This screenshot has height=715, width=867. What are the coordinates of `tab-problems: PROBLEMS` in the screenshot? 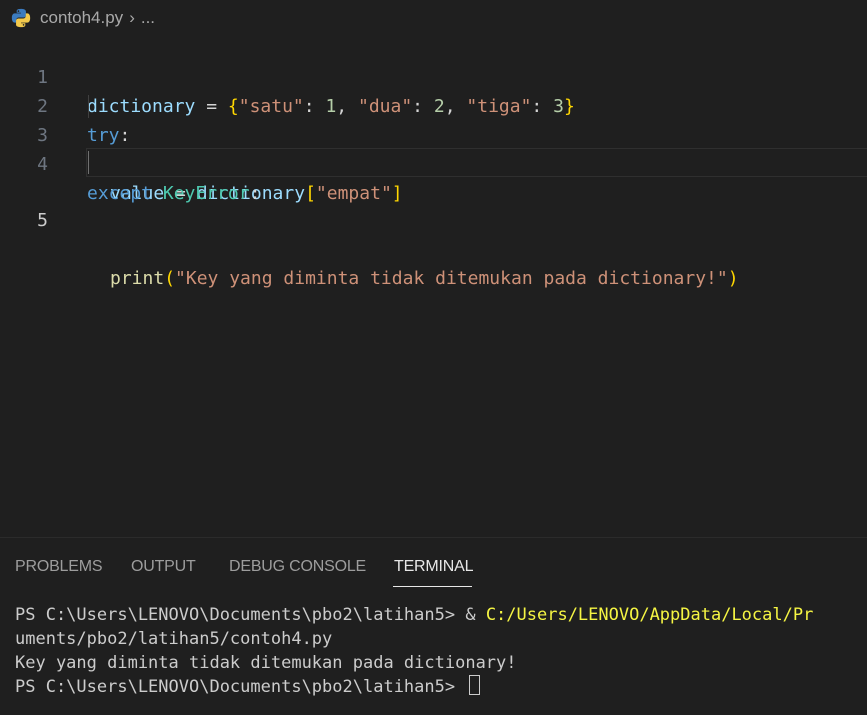 It's located at (59, 567).